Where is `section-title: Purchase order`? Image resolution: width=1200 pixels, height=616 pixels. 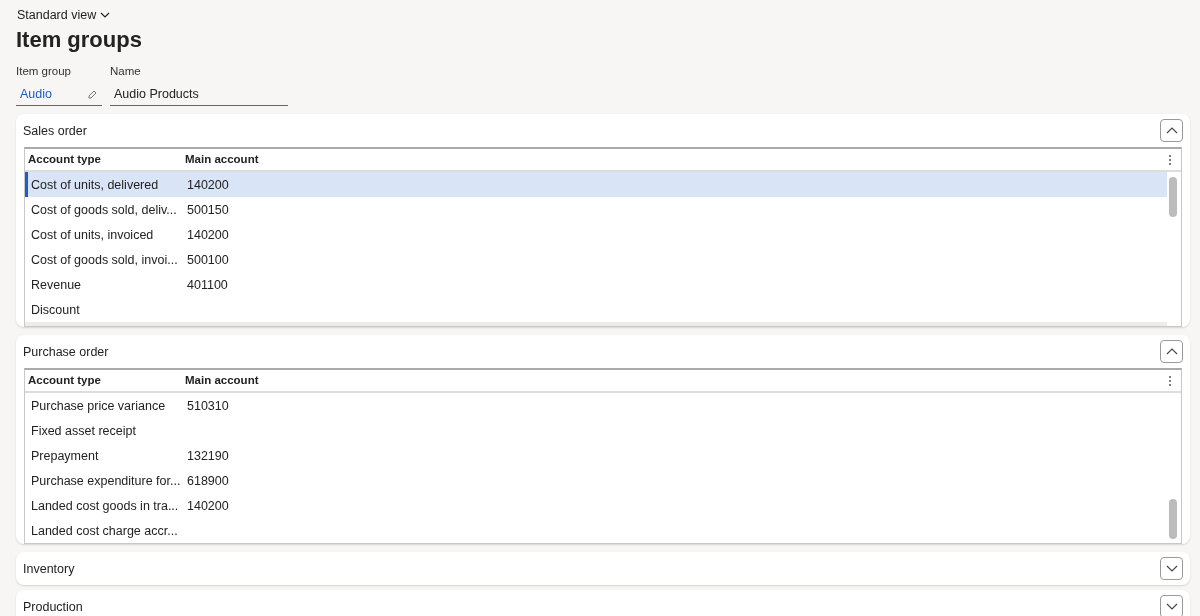
section-title: Purchase order is located at coordinates (66, 352).